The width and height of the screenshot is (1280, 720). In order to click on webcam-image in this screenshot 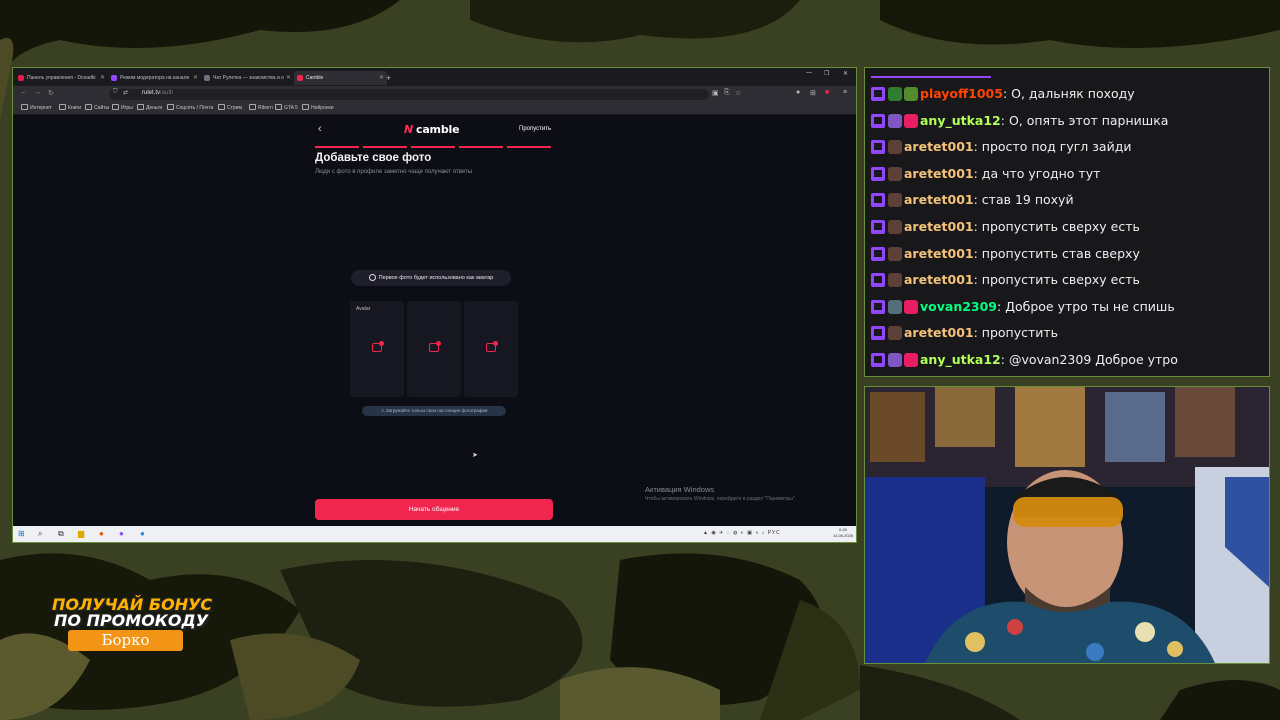, I will do `click(1067, 525)`.